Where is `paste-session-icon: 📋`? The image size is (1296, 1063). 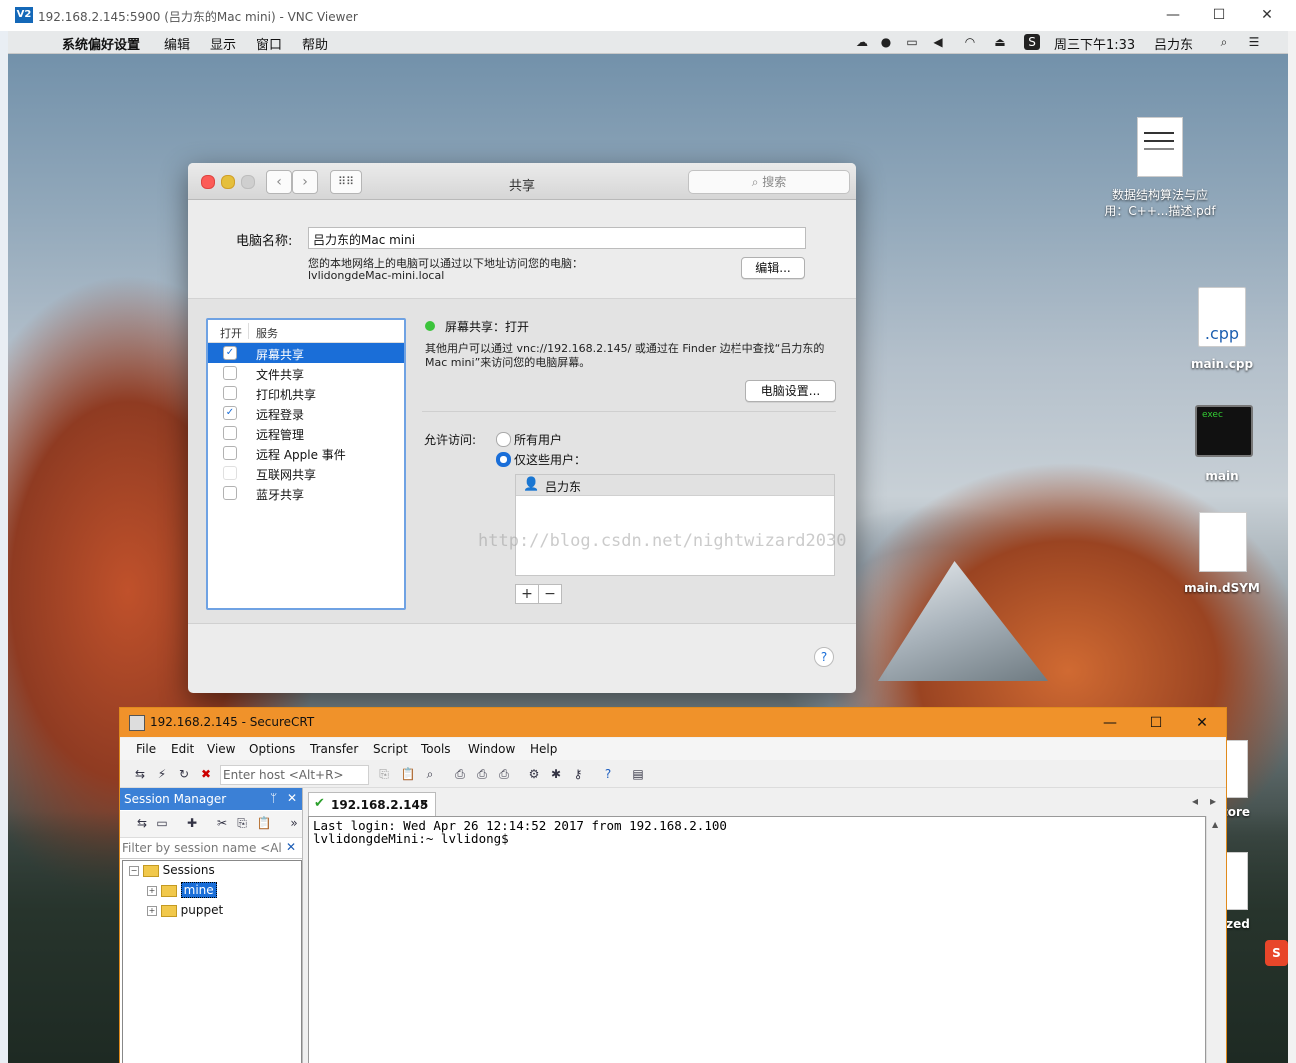
paste-session-icon: 📋 is located at coordinates (264, 823).